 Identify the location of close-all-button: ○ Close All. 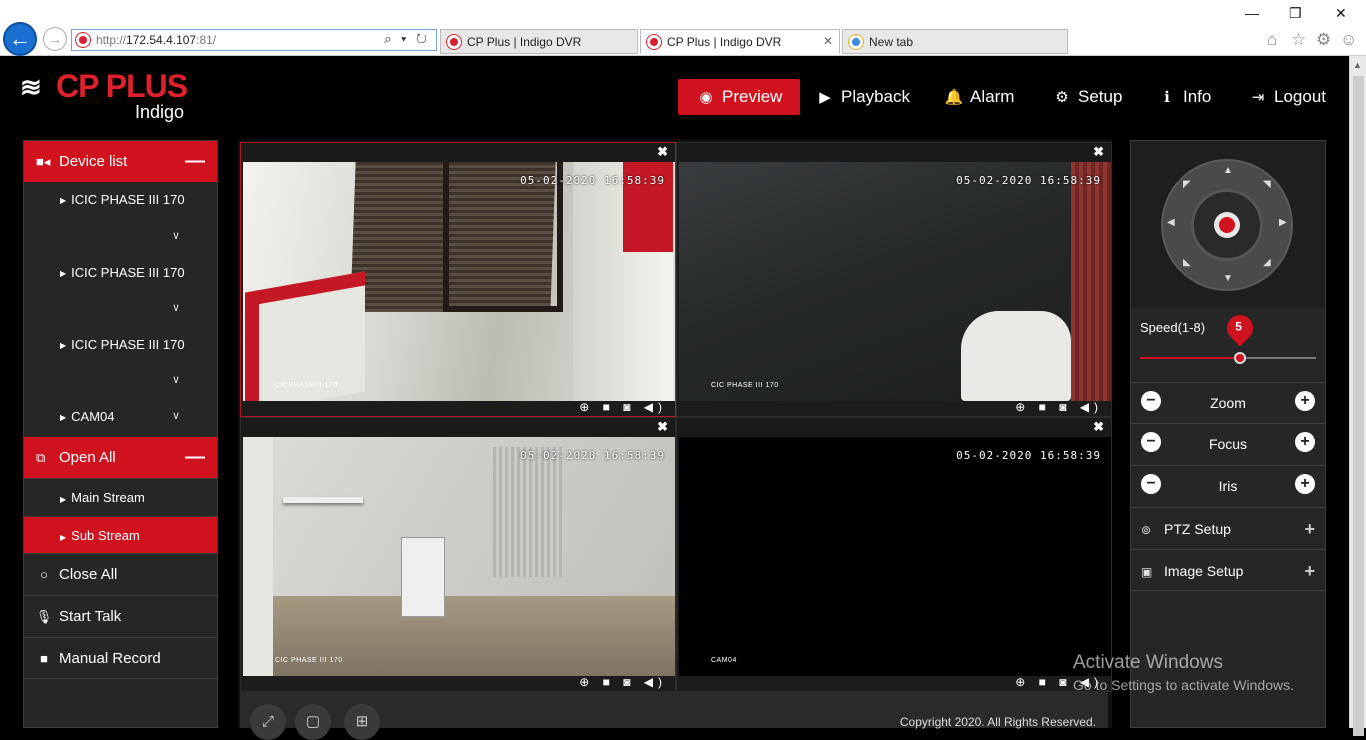
(120, 574).